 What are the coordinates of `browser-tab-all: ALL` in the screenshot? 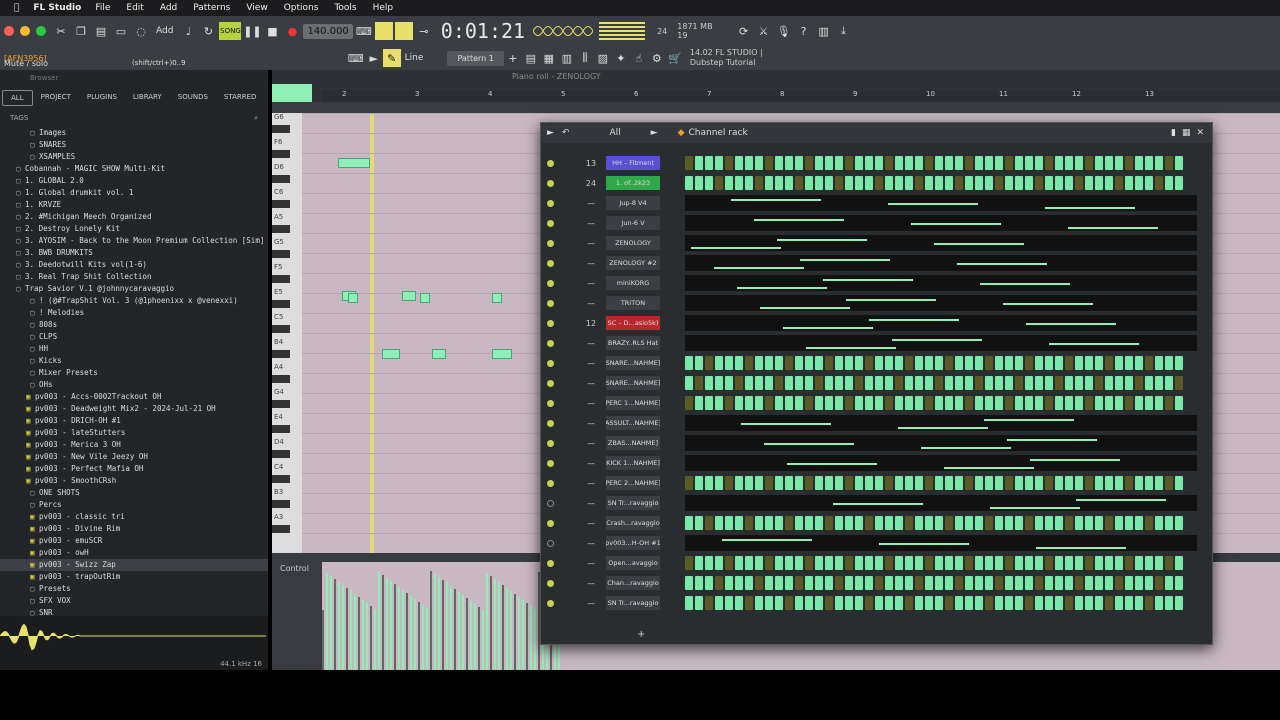 It's located at (17, 98).